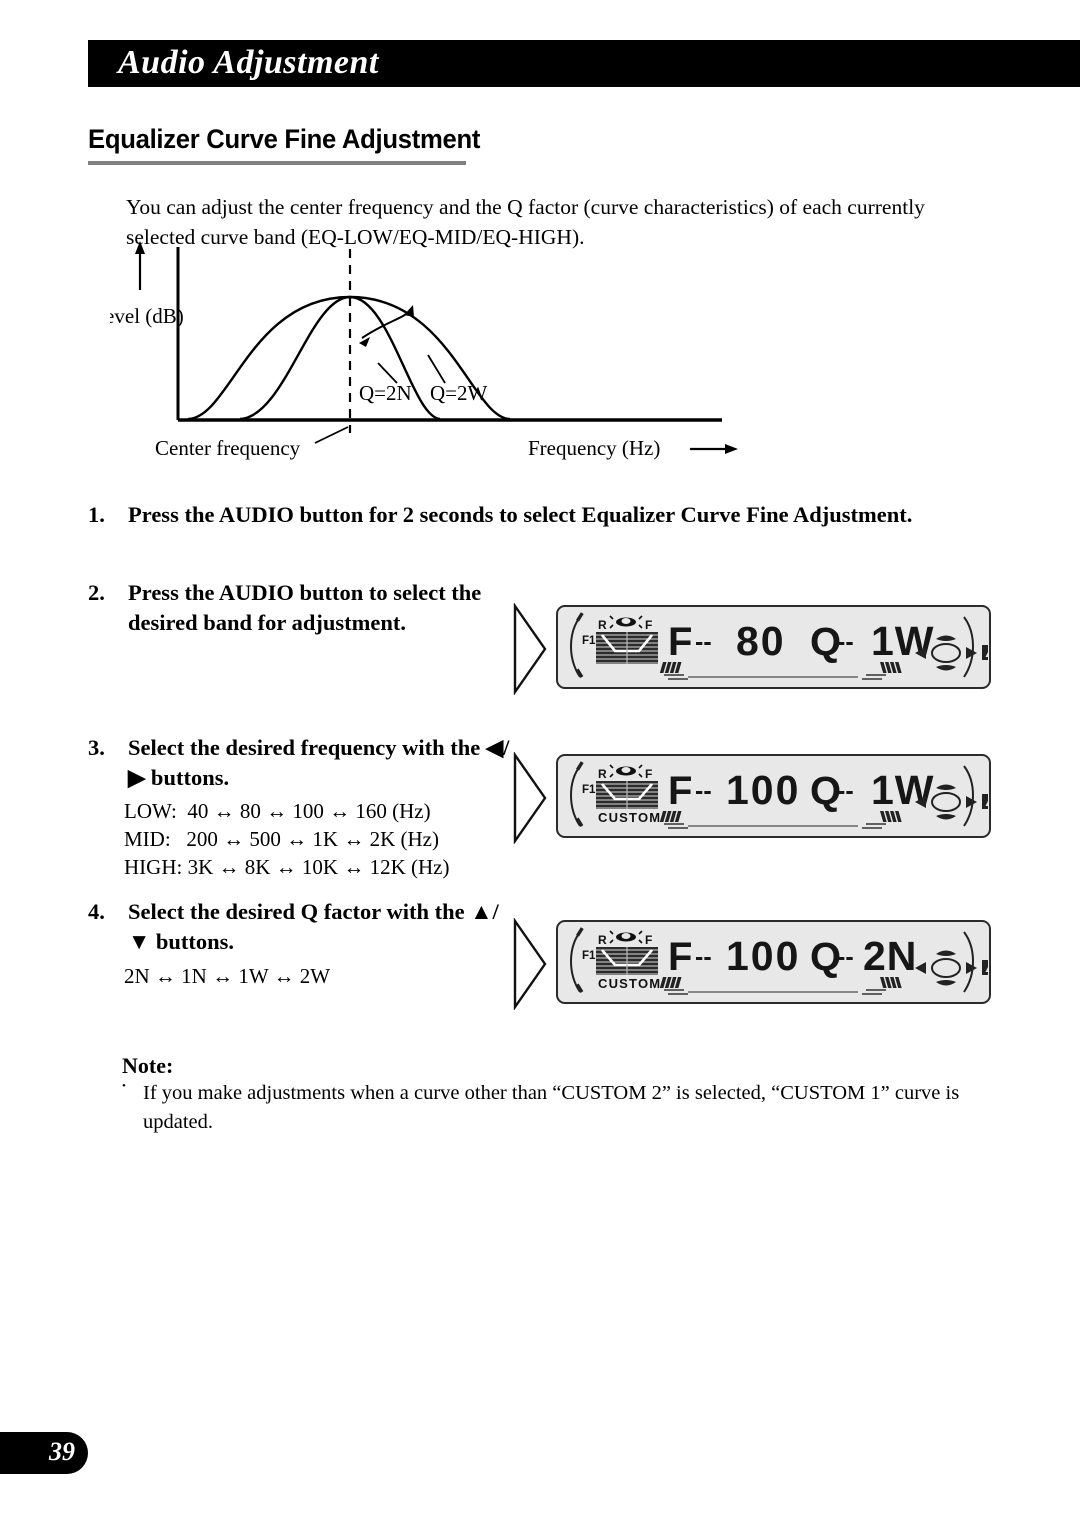 The image size is (1080, 1533). I want to click on page-header-title: Audio Adjustment, so click(248, 62).